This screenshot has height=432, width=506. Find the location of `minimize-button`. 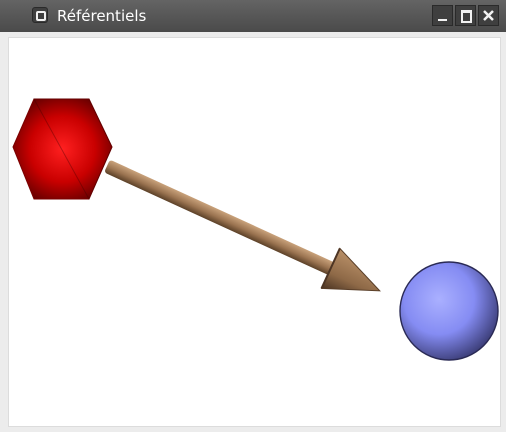

minimize-button is located at coordinates (442, 15).